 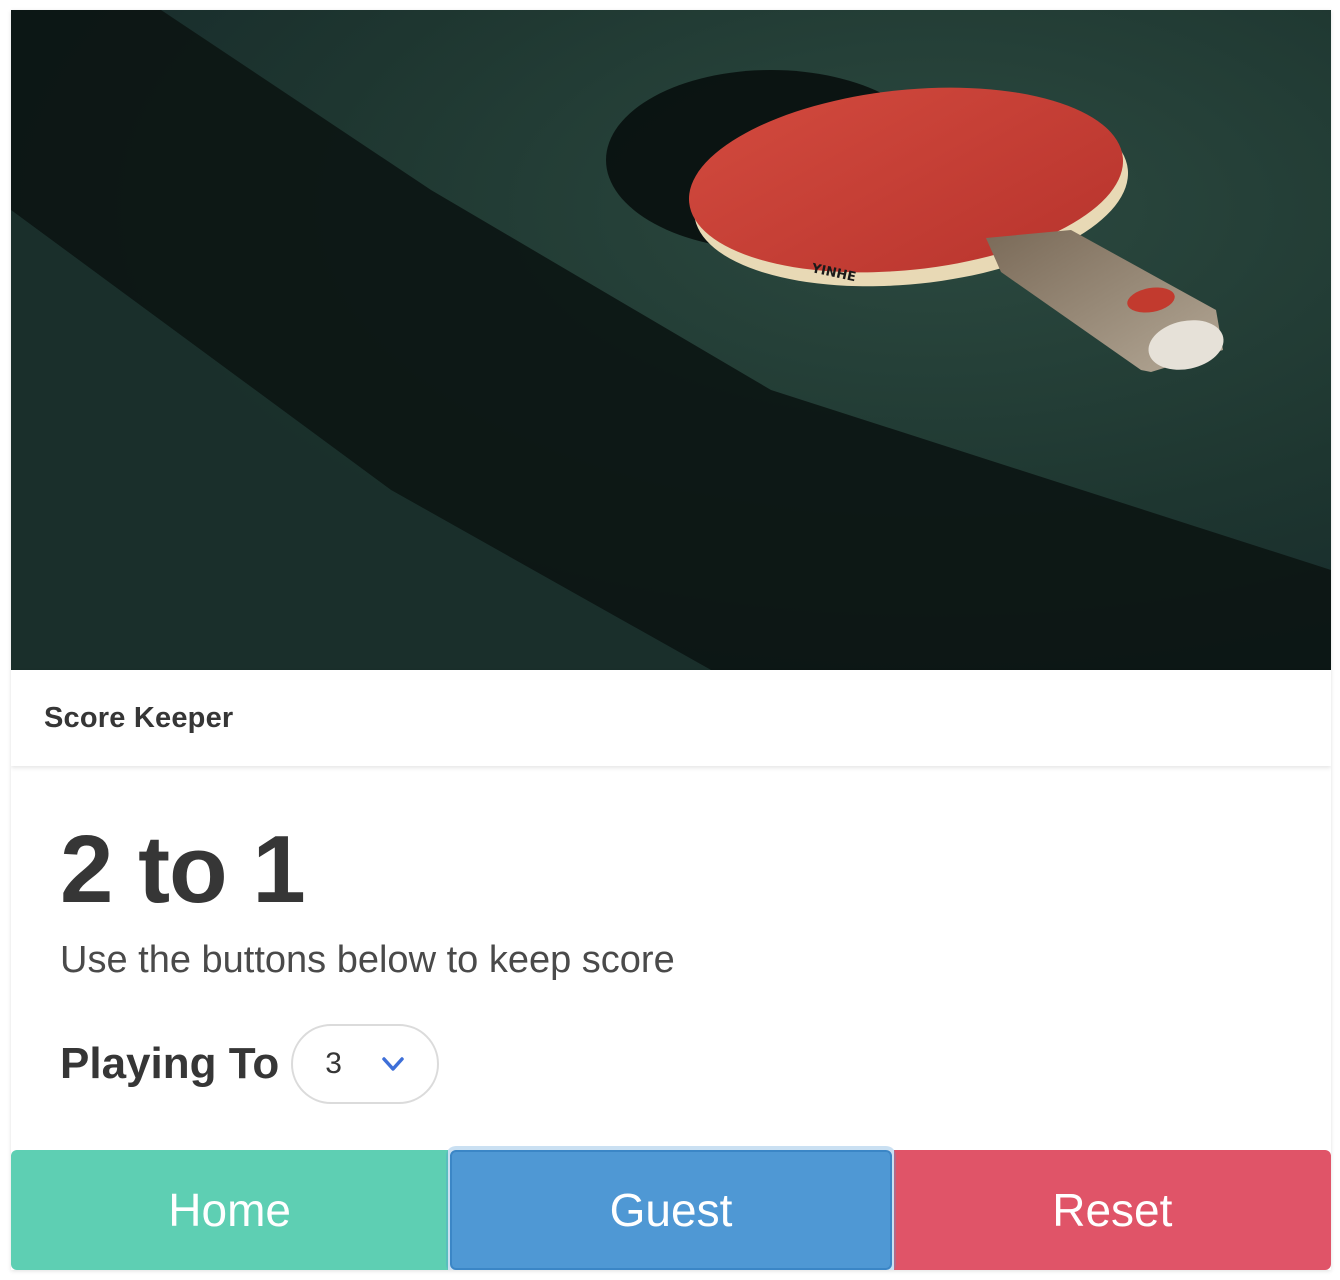 I want to click on home-button: Home, so click(x=230, y=1210).